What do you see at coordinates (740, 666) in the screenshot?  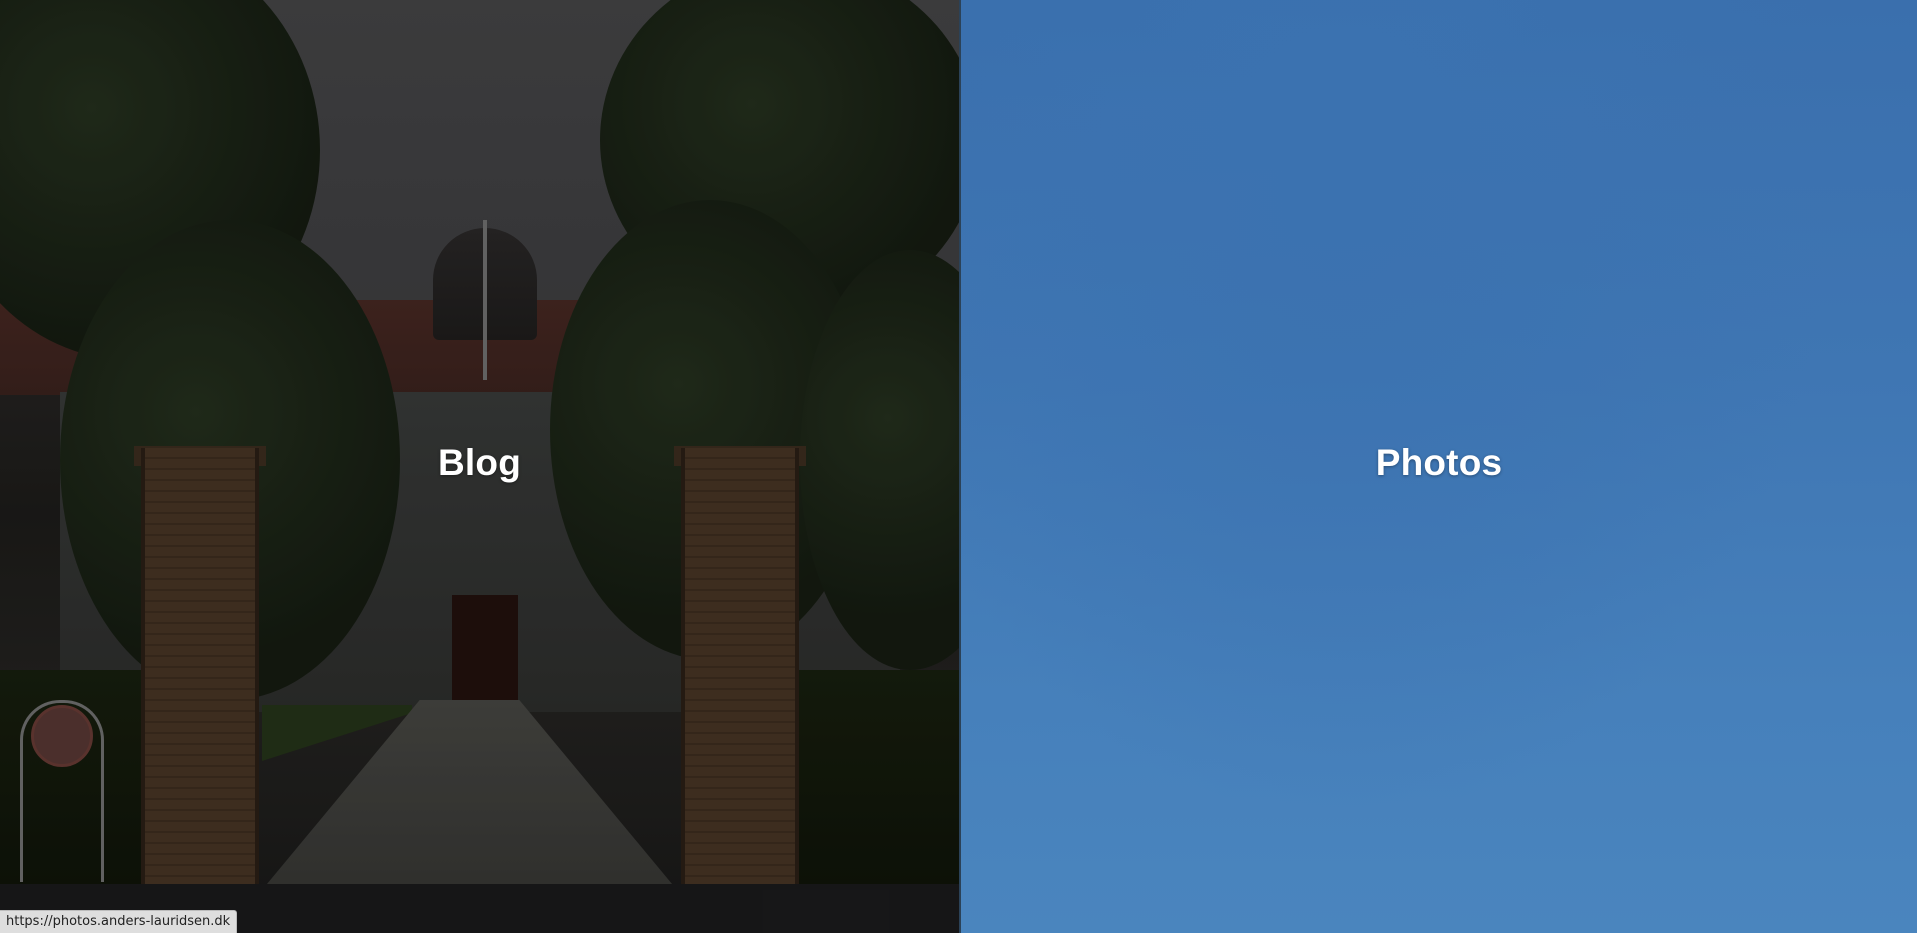 I see `right-gate-pillar` at bounding box center [740, 666].